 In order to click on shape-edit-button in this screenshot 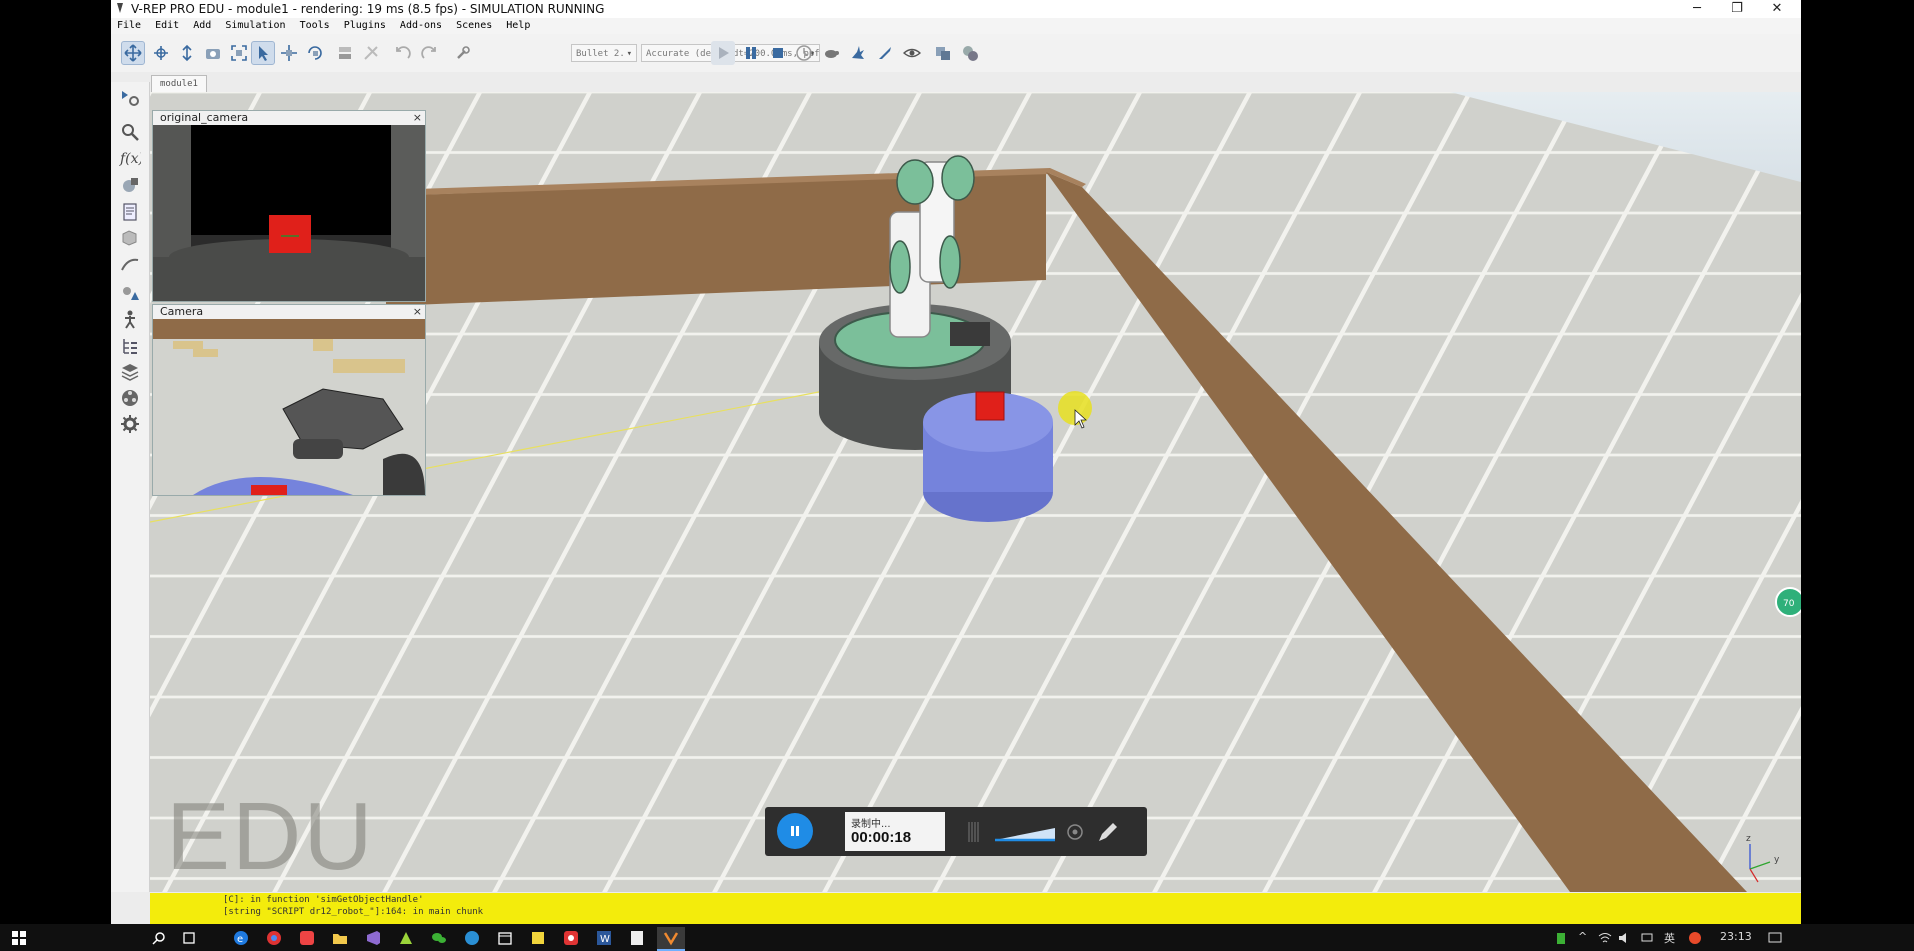, I will do `click(130, 238)`.